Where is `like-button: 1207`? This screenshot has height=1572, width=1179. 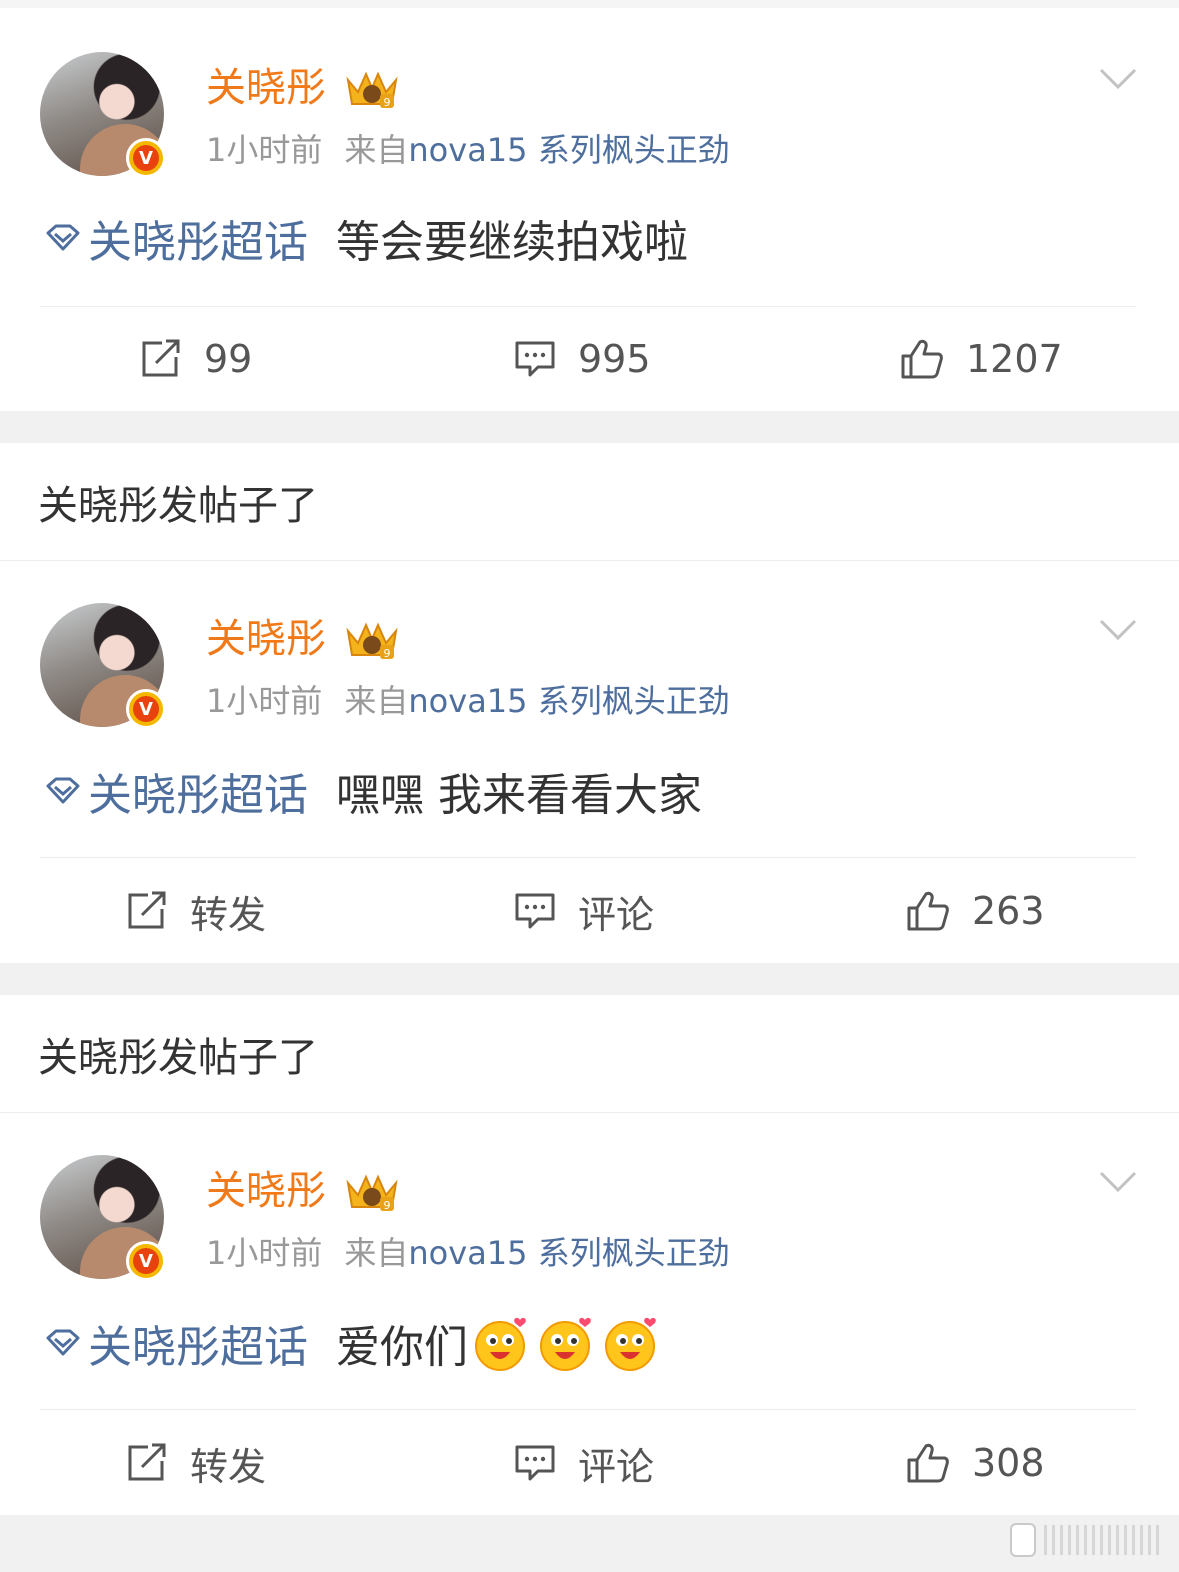
like-button: 1207 is located at coordinates (981, 359).